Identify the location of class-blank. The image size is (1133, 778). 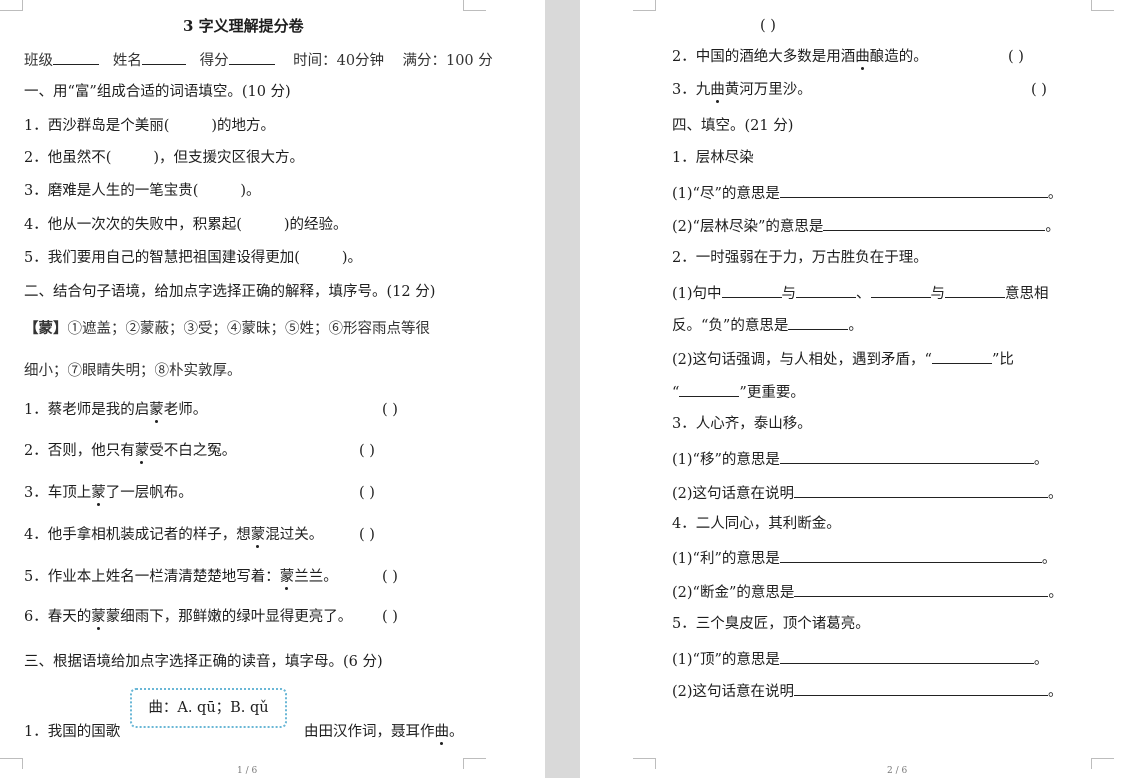
(76, 57).